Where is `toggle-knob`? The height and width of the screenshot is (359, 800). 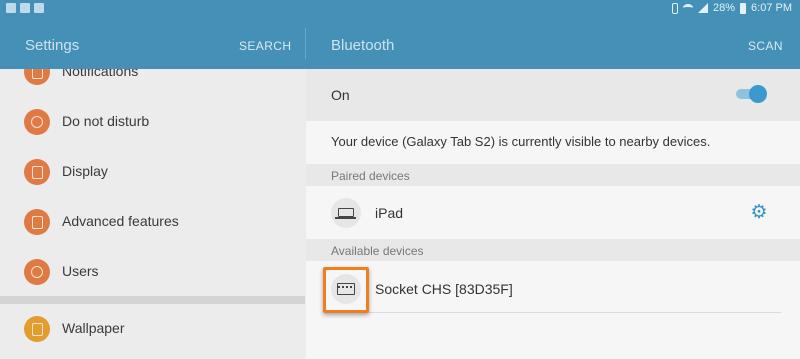 toggle-knob is located at coordinates (758, 94).